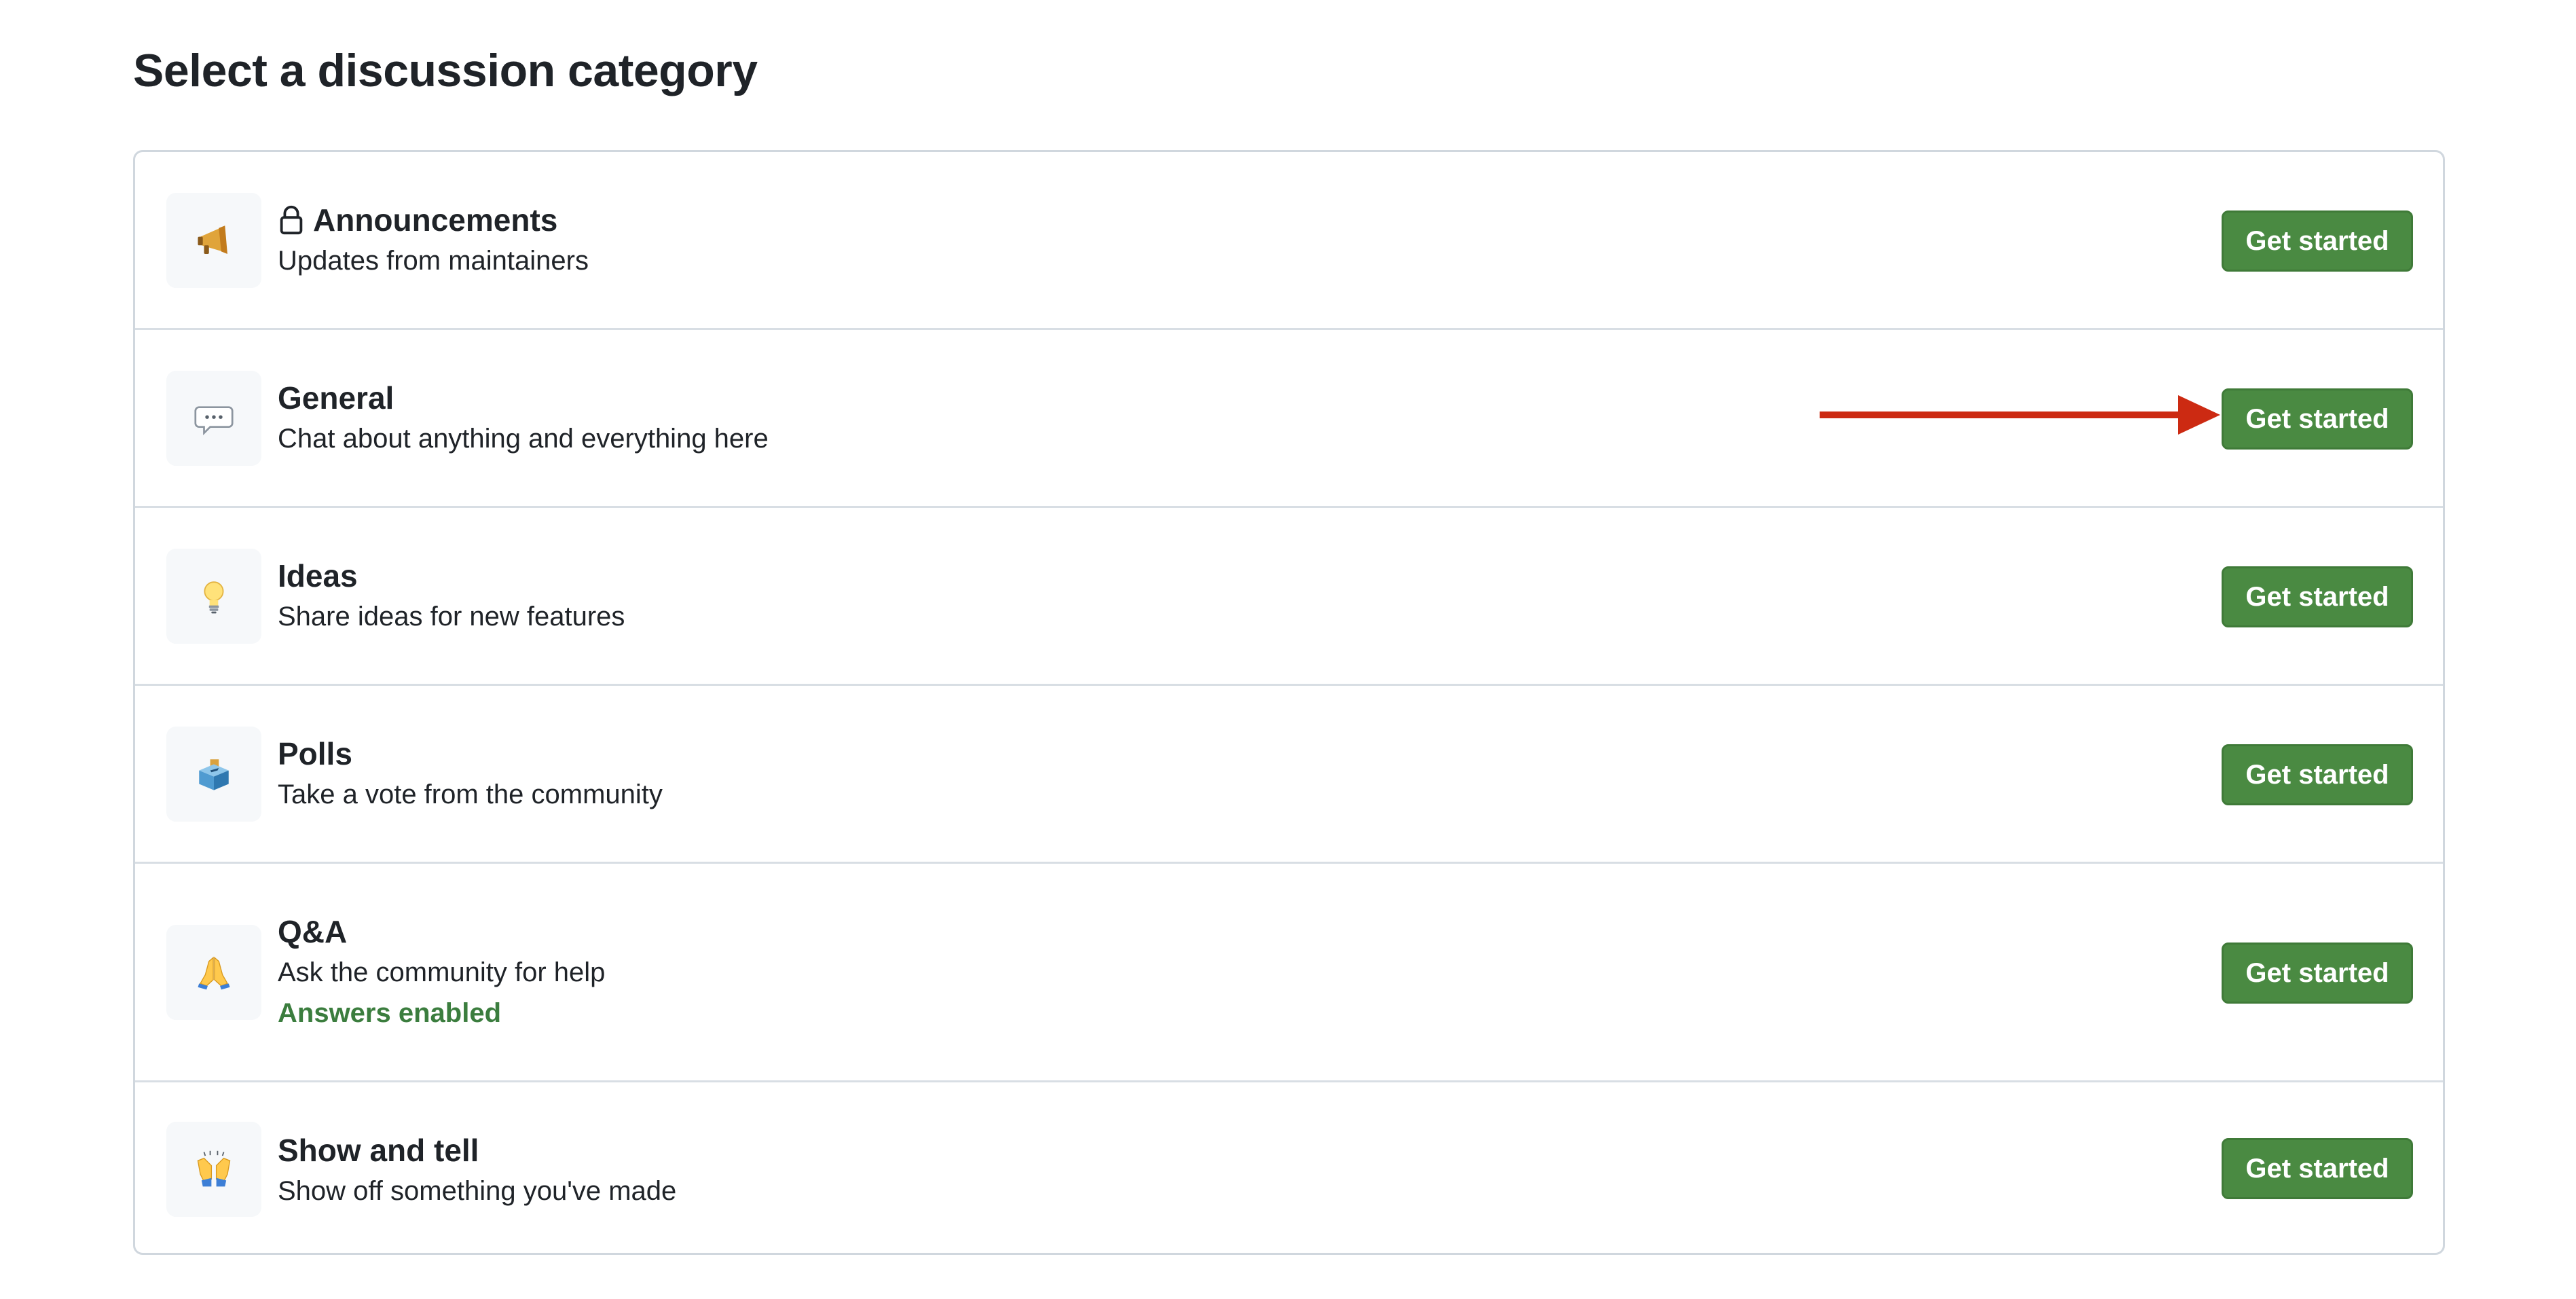  What do you see at coordinates (213, 774) in the screenshot?
I see `ballot-box-icon` at bounding box center [213, 774].